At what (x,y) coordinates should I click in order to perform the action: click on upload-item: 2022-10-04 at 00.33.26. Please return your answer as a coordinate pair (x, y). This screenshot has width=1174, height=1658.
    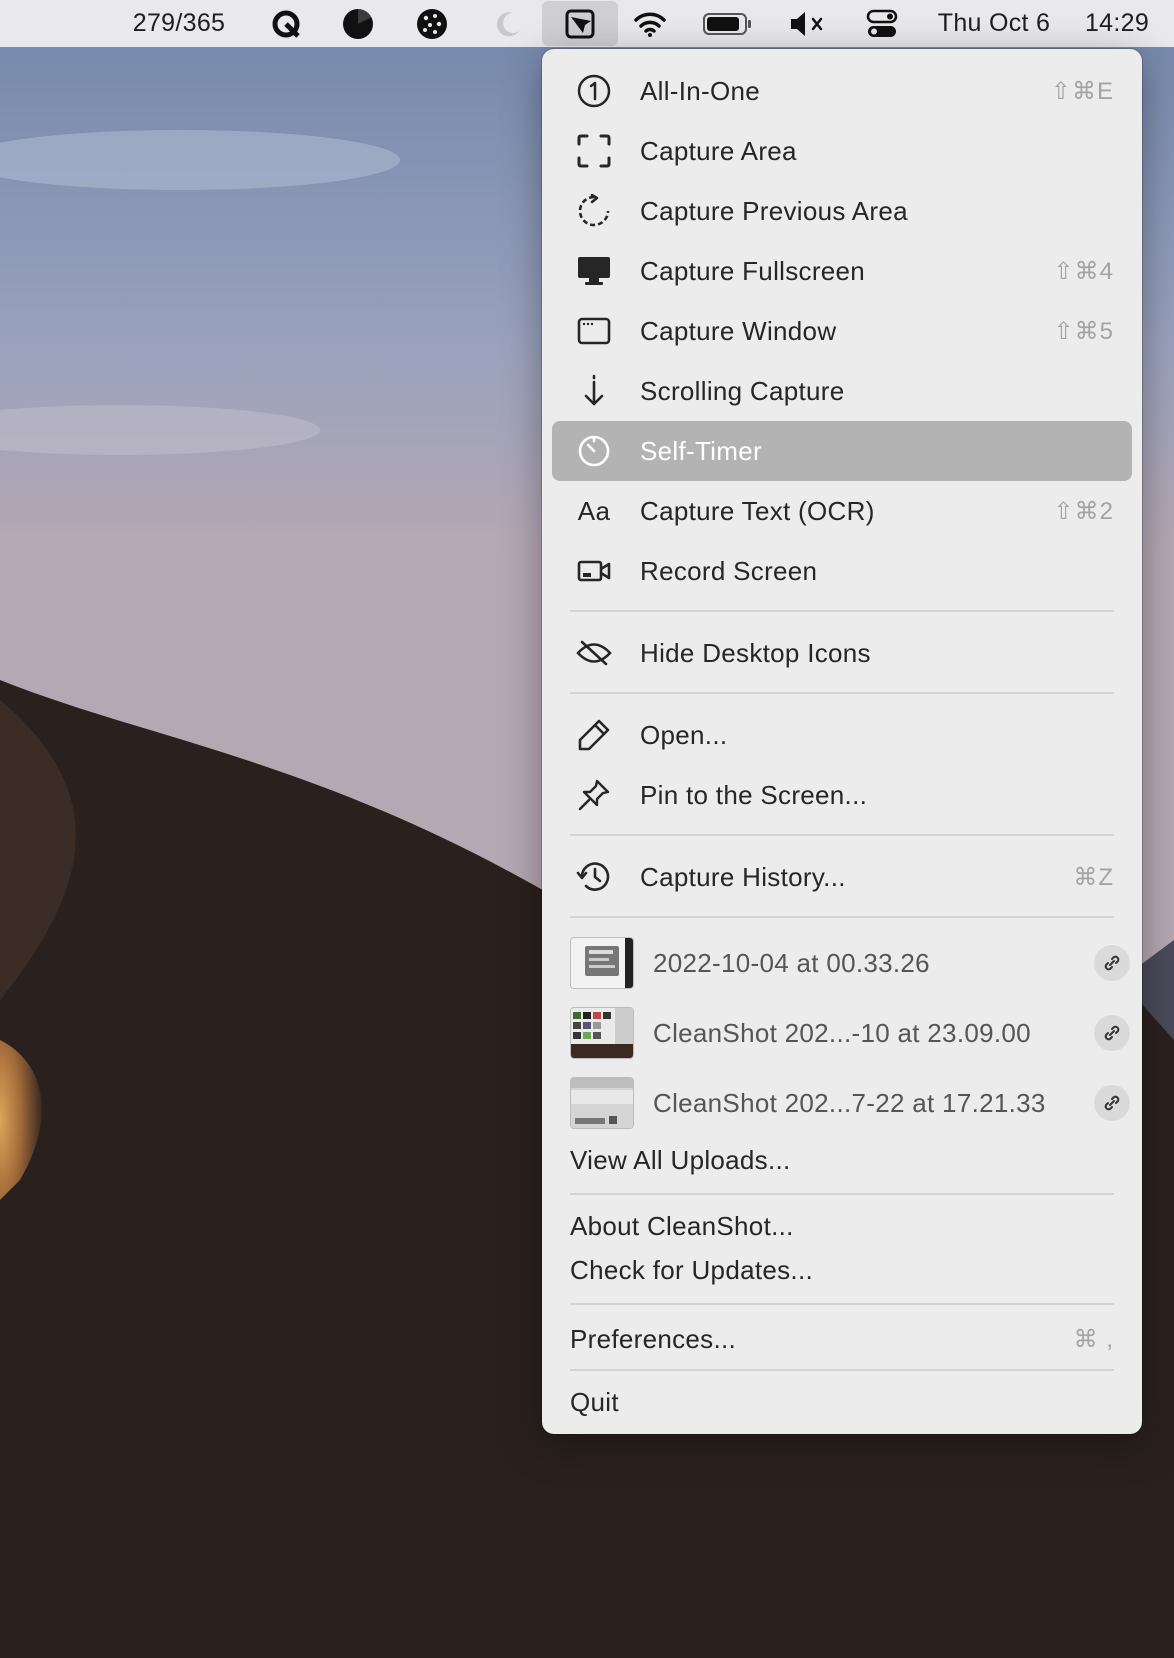
    Looking at the image, I should click on (850, 963).